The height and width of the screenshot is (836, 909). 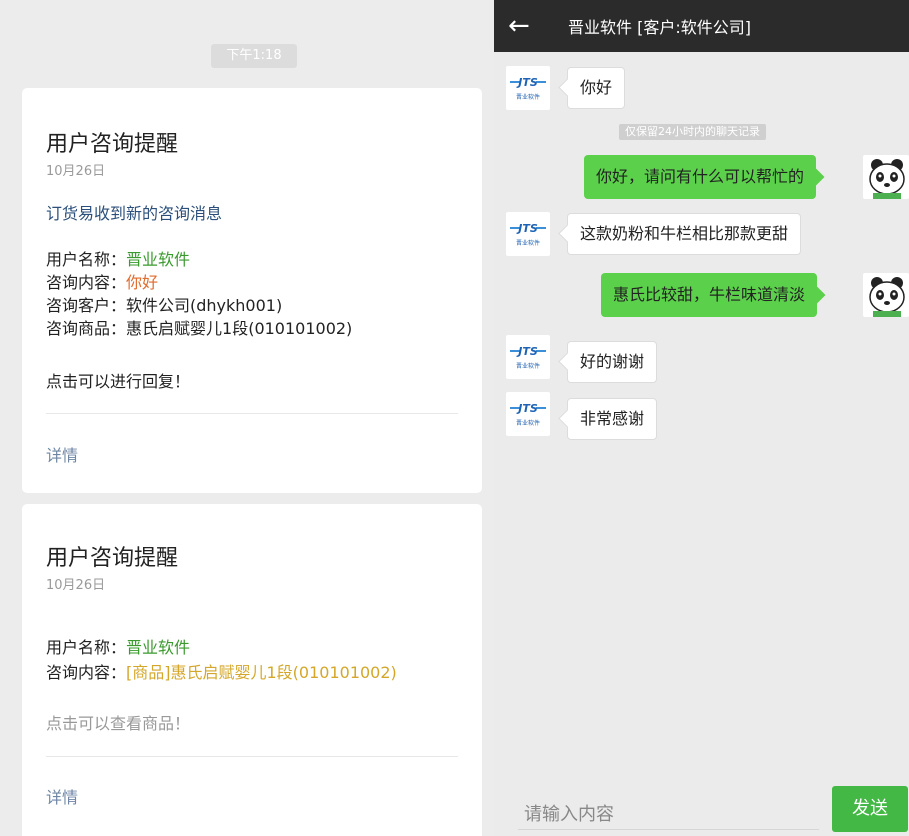 I want to click on chat-message-outgoing: 惠氏比较甜，牛栏味道清淡, so click(x=709, y=295).